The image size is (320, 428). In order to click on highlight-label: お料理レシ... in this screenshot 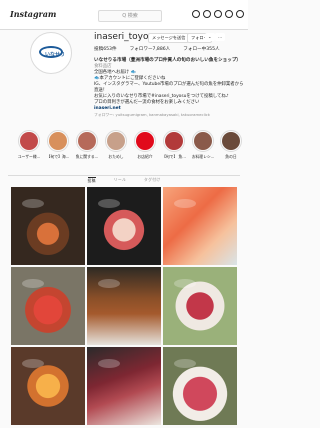, I will do `click(203, 156)`.